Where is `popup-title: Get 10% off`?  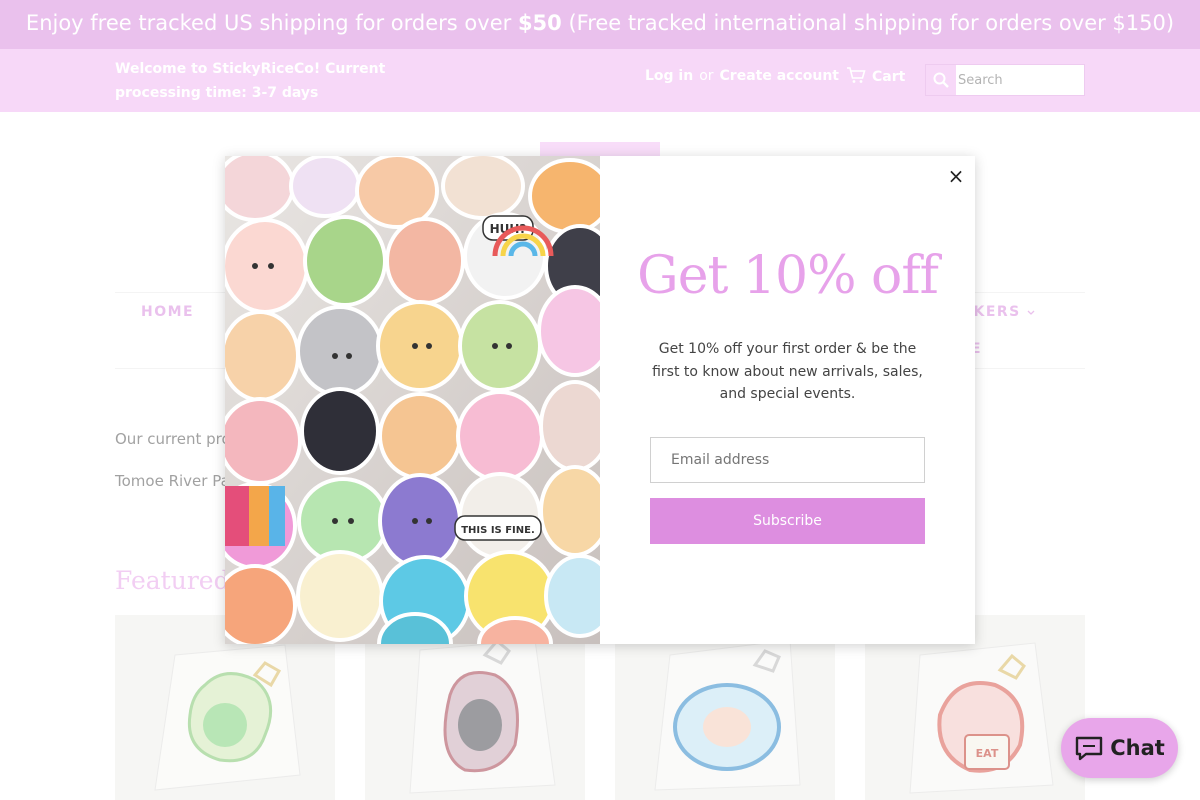 popup-title: Get 10% off is located at coordinates (788, 276).